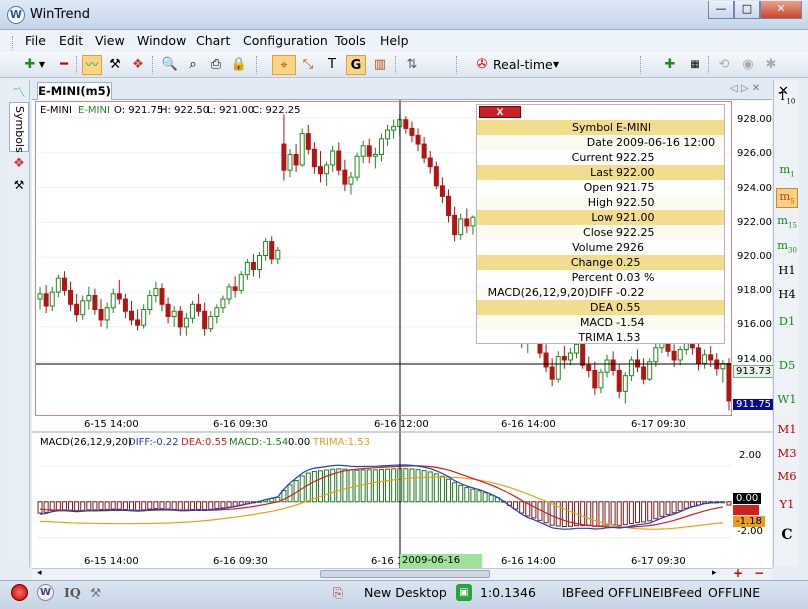 The image size is (808, 609). Describe the element at coordinates (213, 40) in the screenshot. I see `menu-chart: Chart` at that location.